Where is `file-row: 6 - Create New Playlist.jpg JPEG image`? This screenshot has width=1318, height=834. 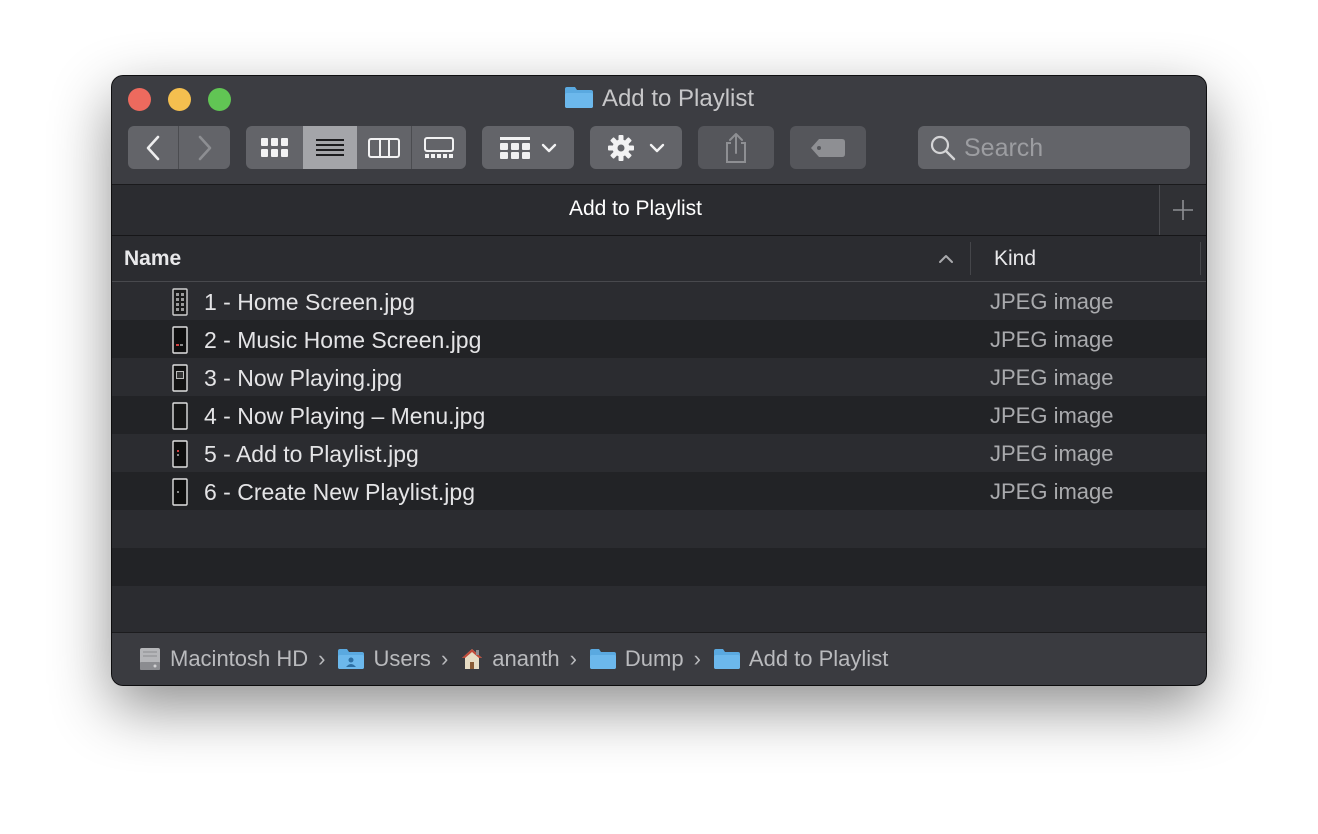 file-row: 6 - Create New Playlist.jpg JPEG image is located at coordinates (659, 491).